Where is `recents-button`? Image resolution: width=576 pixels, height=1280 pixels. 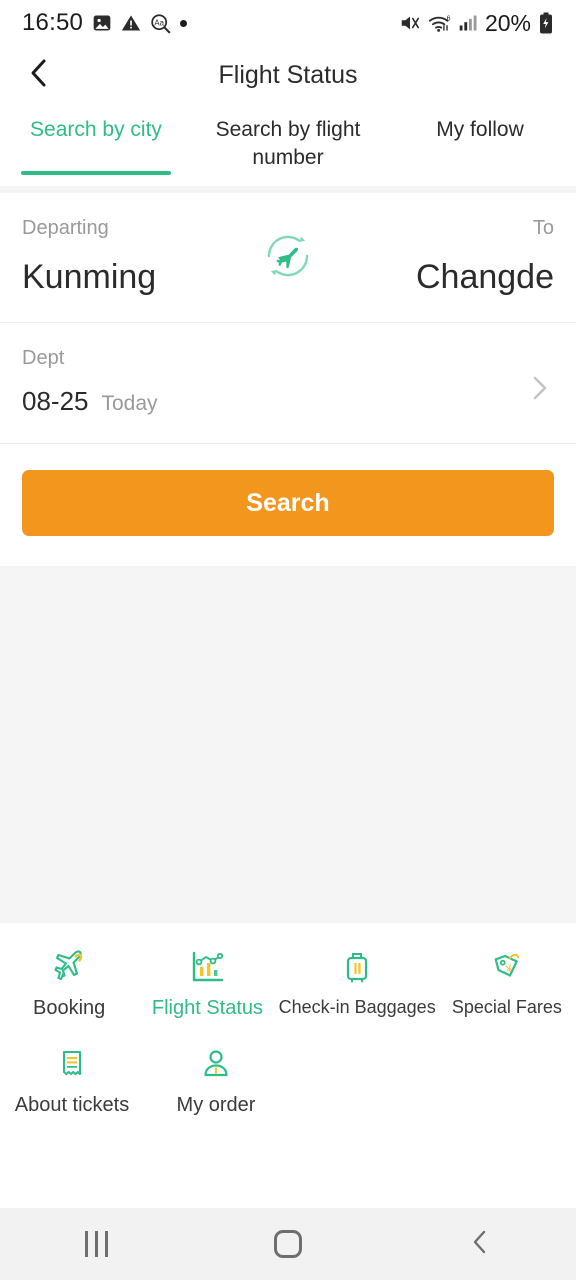
recents-button is located at coordinates (96, 1244).